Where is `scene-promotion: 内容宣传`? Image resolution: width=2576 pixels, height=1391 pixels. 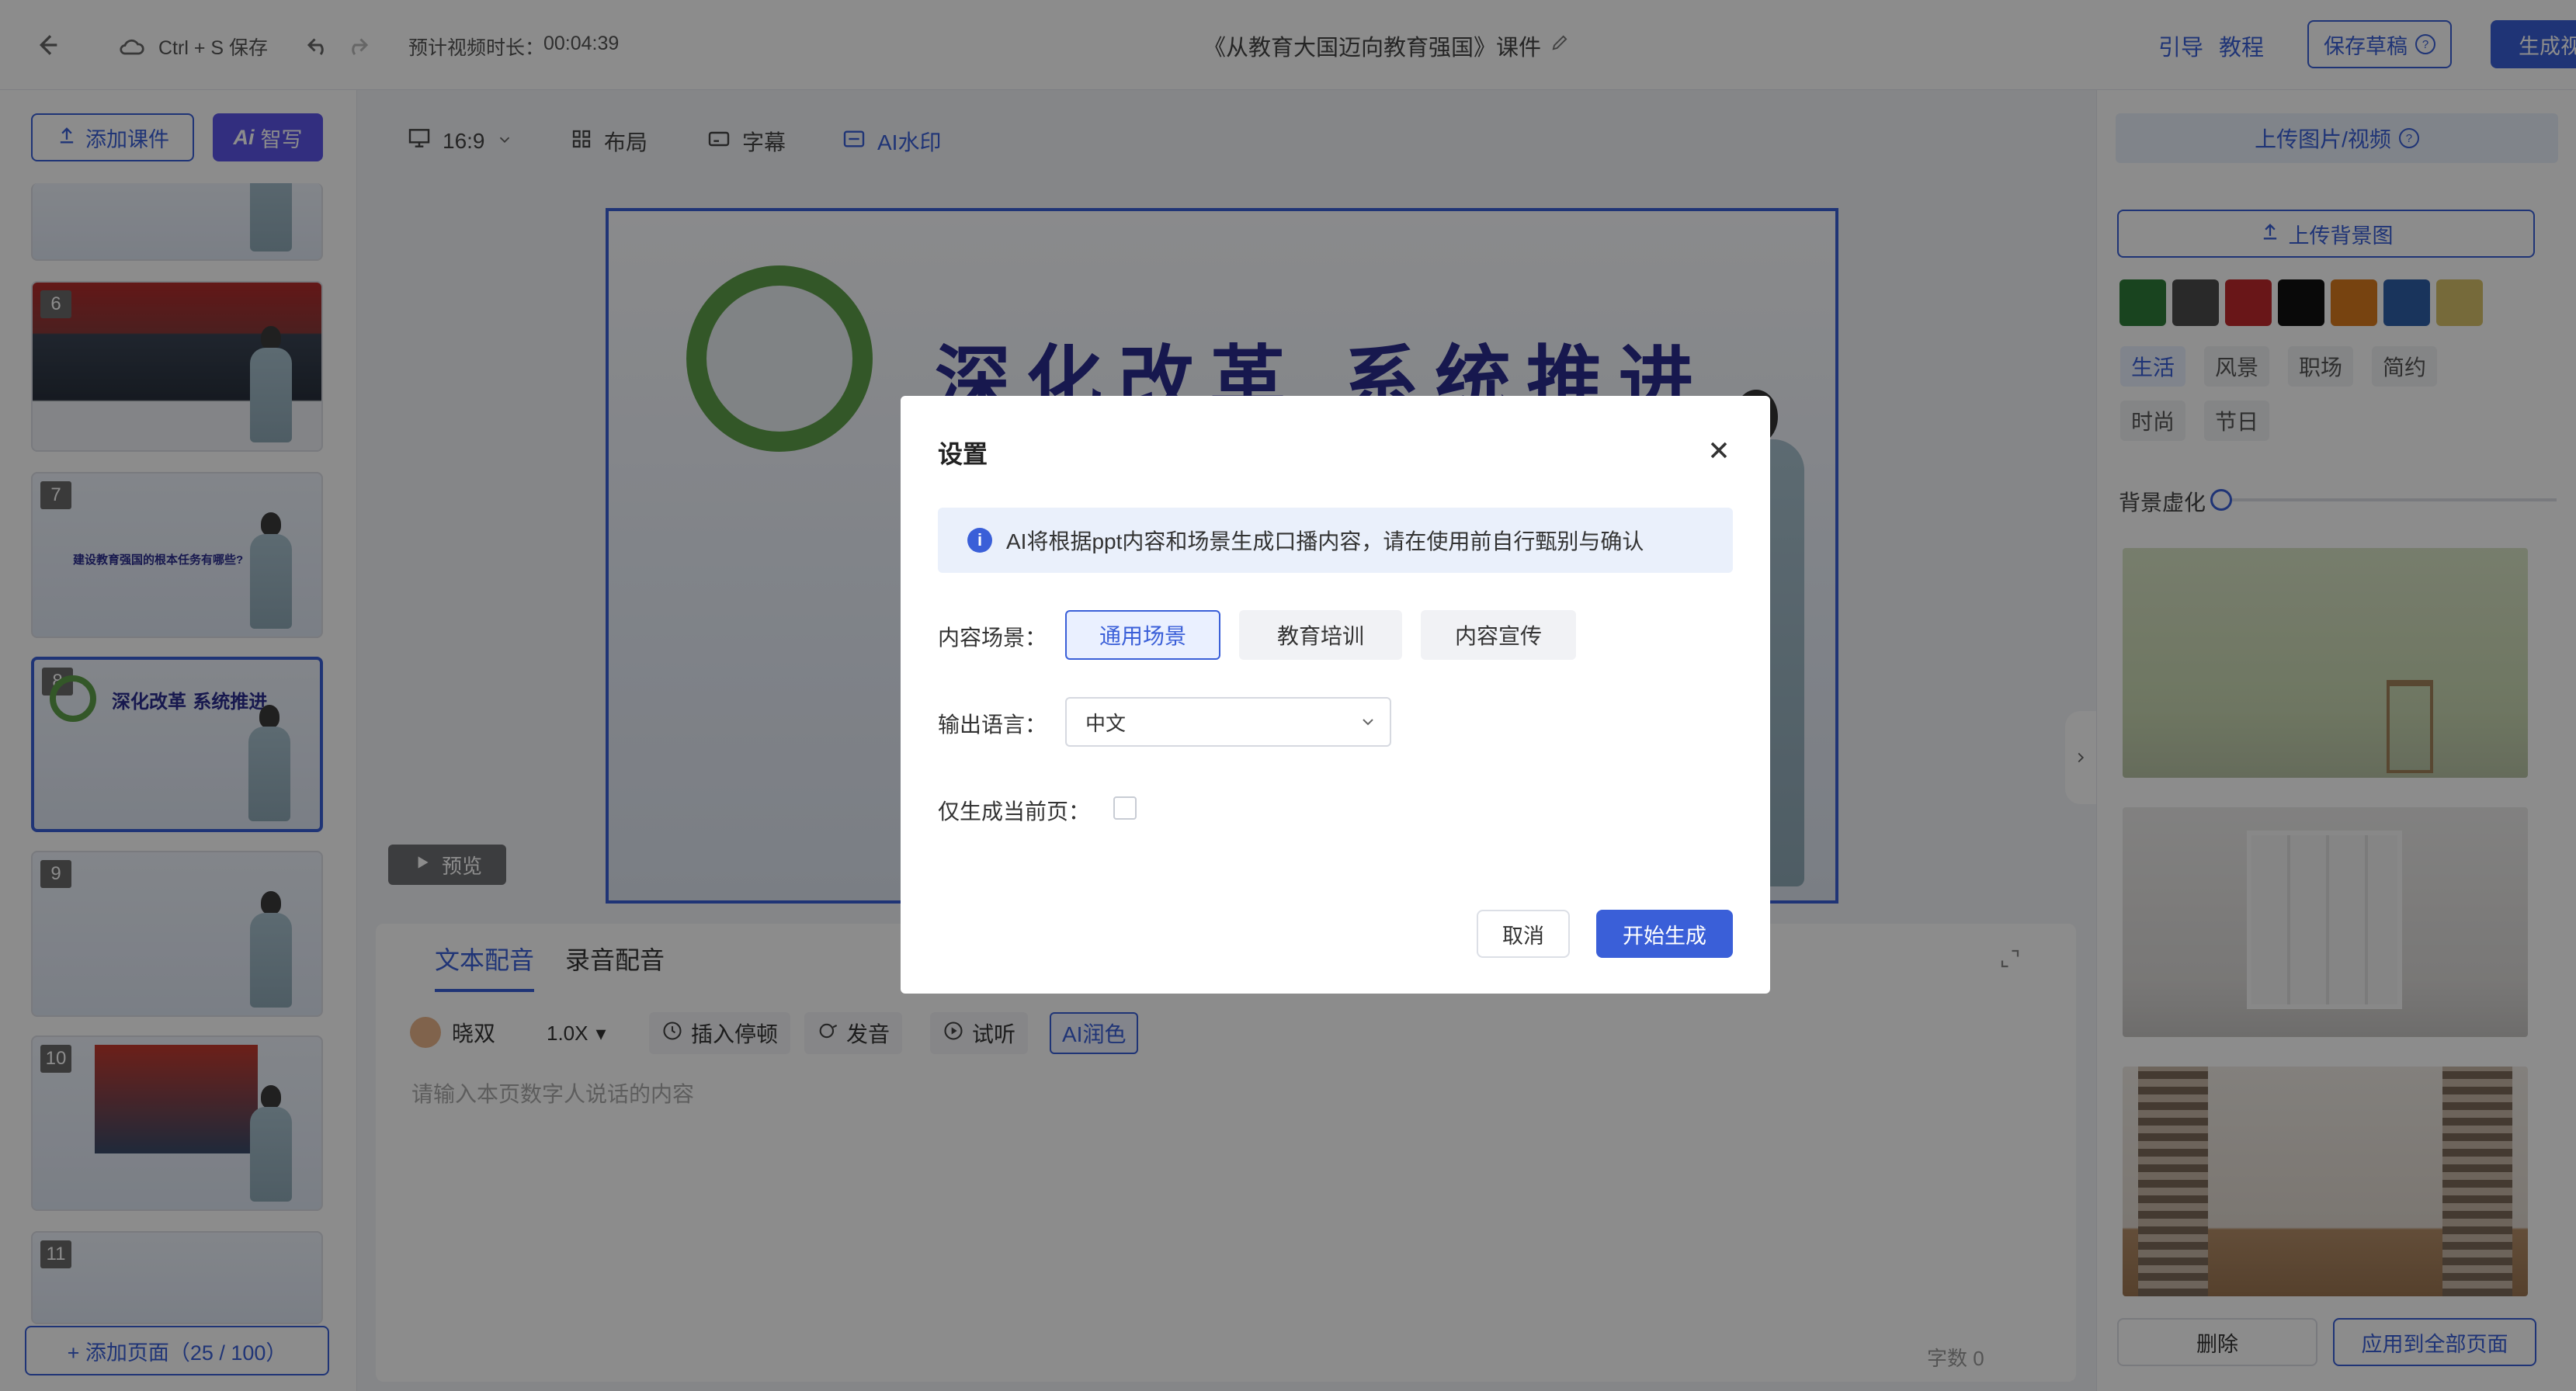 scene-promotion: 内容宣传 is located at coordinates (1498, 635).